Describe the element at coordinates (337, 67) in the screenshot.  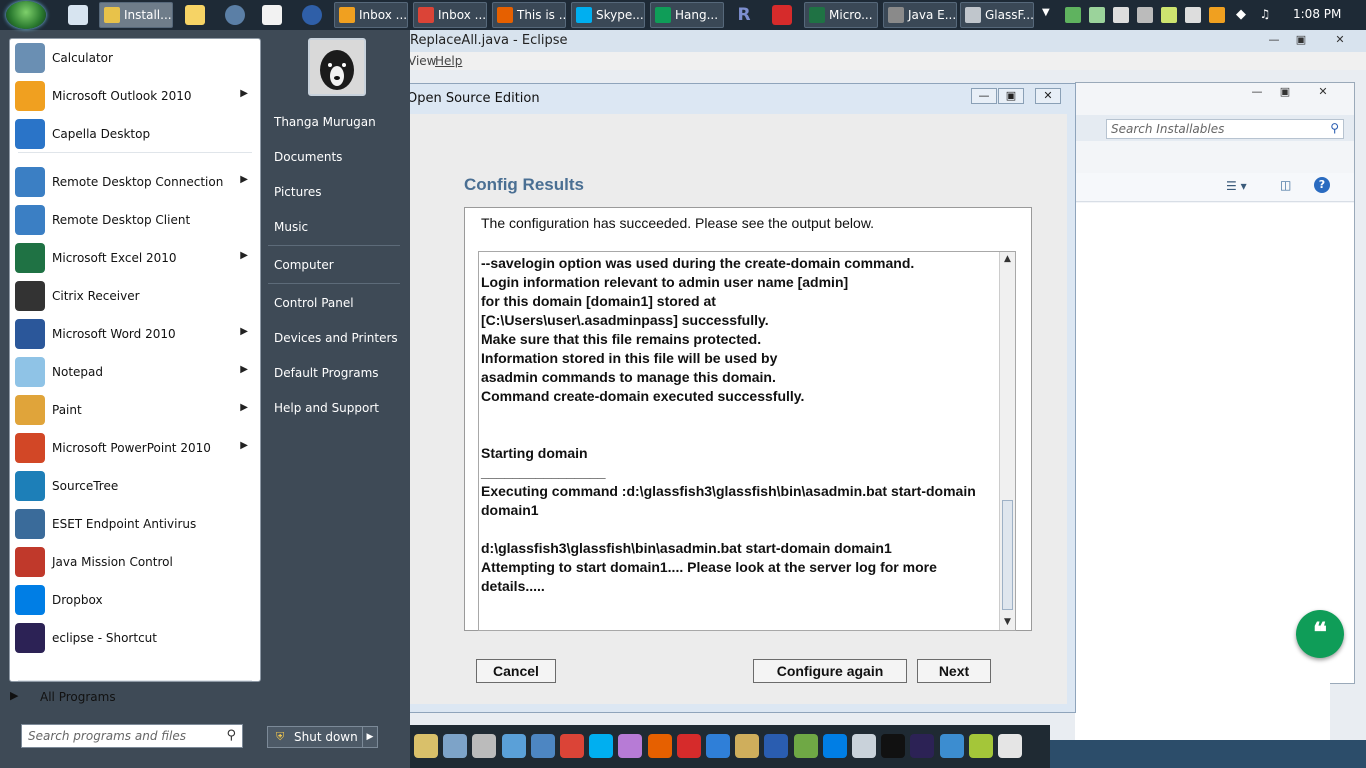
I see `user-avatar` at that location.